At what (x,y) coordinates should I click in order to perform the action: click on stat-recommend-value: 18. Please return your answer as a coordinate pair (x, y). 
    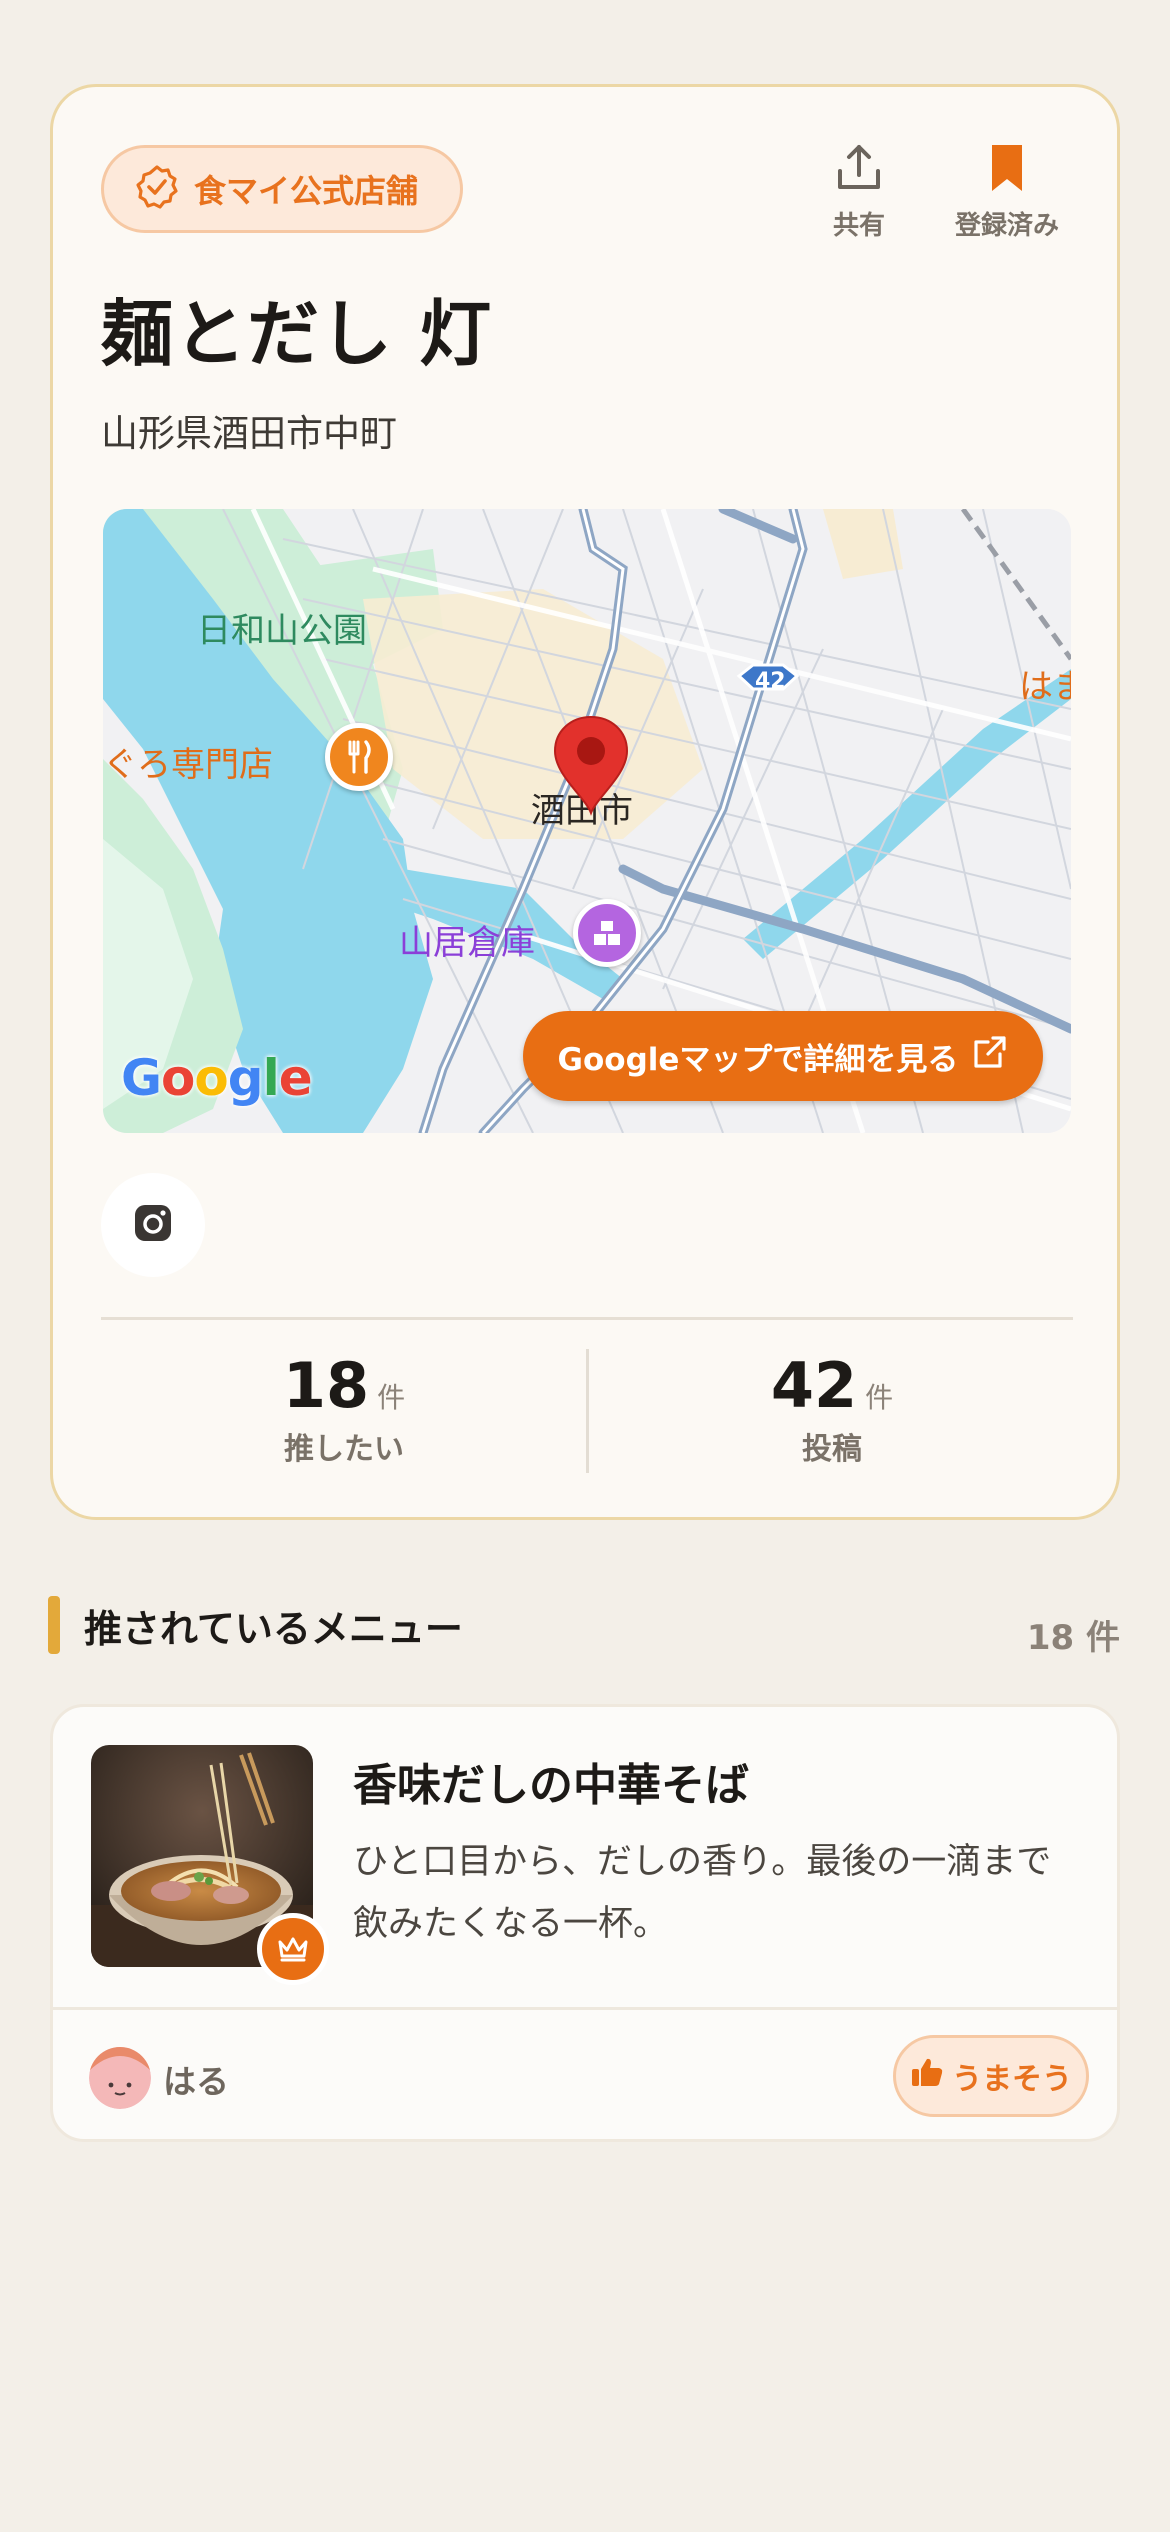
    Looking at the image, I should click on (326, 1385).